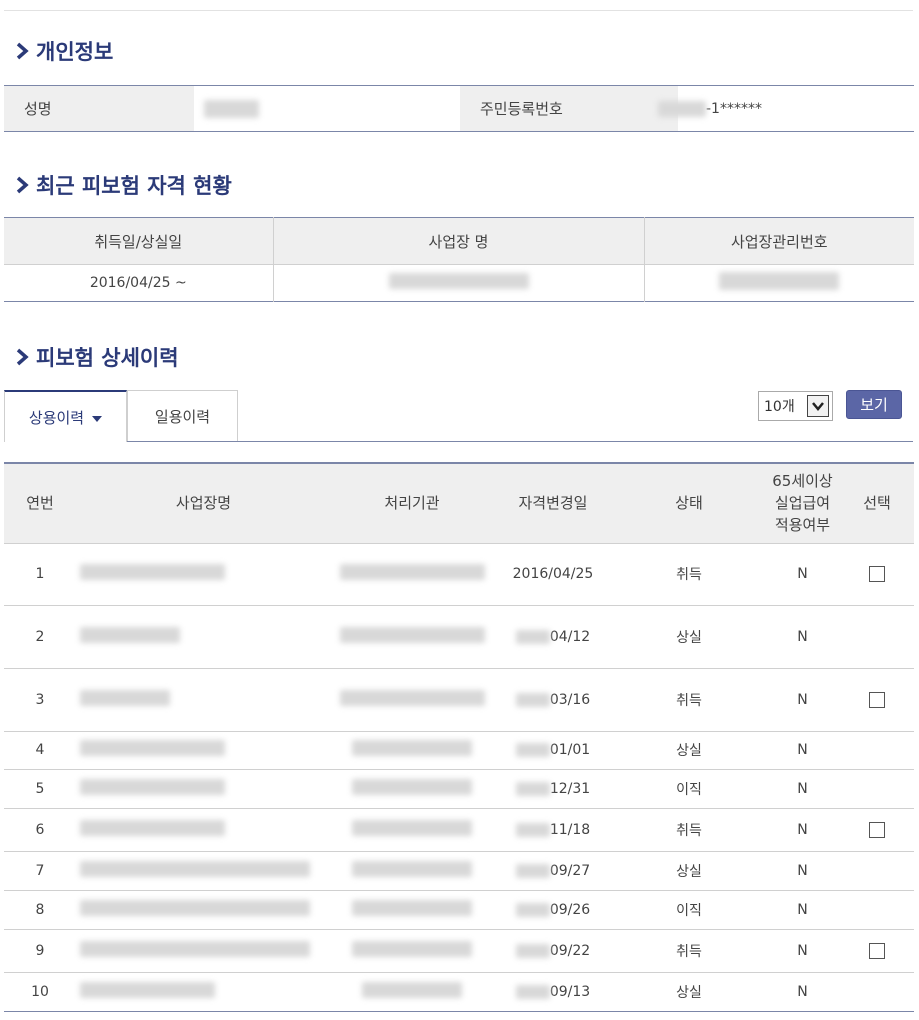 This screenshot has width=919, height=1020. I want to click on tab-regular-history: 상용이력, so click(65, 416).